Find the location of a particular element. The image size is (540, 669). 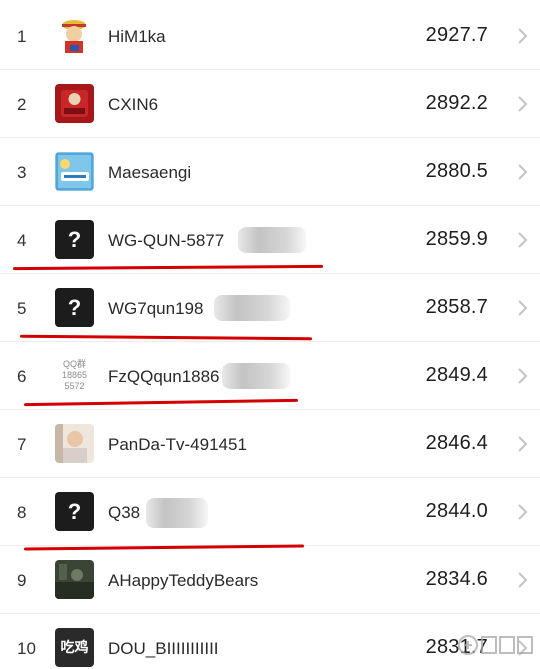

player-name: Q38 is located at coordinates (124, 512).